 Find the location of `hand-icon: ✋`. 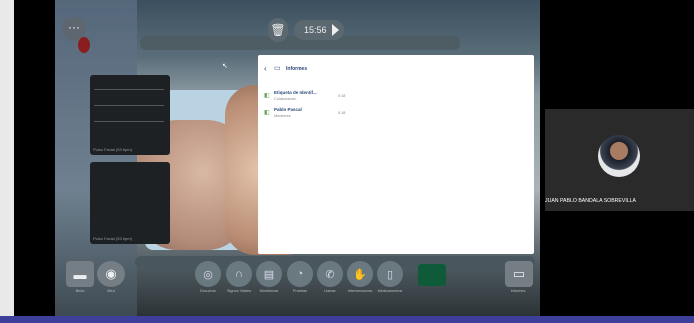

hand-icon: ✋ is located at coordinates (360, 274).